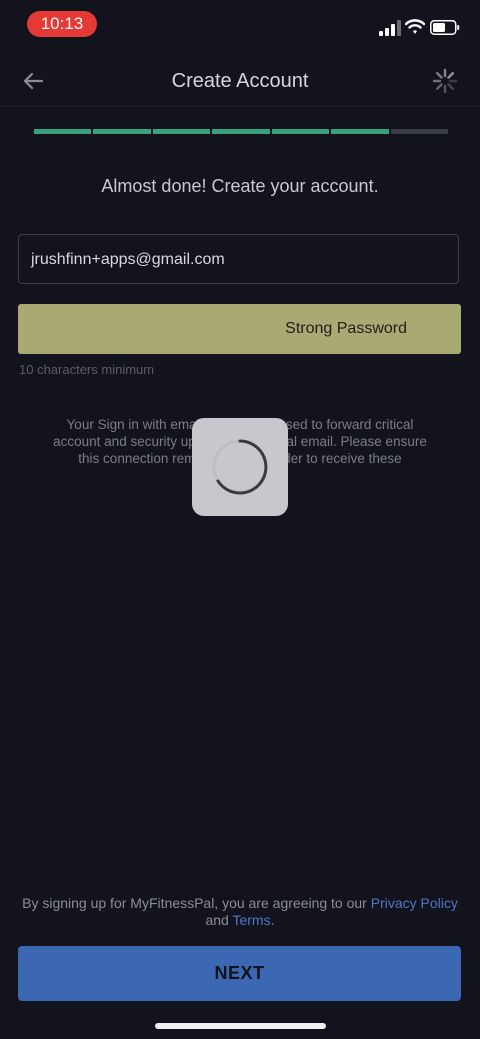 The image size is (480, 1039). I want to click on password-strength-bar: Strong Password, so click(239, 329).